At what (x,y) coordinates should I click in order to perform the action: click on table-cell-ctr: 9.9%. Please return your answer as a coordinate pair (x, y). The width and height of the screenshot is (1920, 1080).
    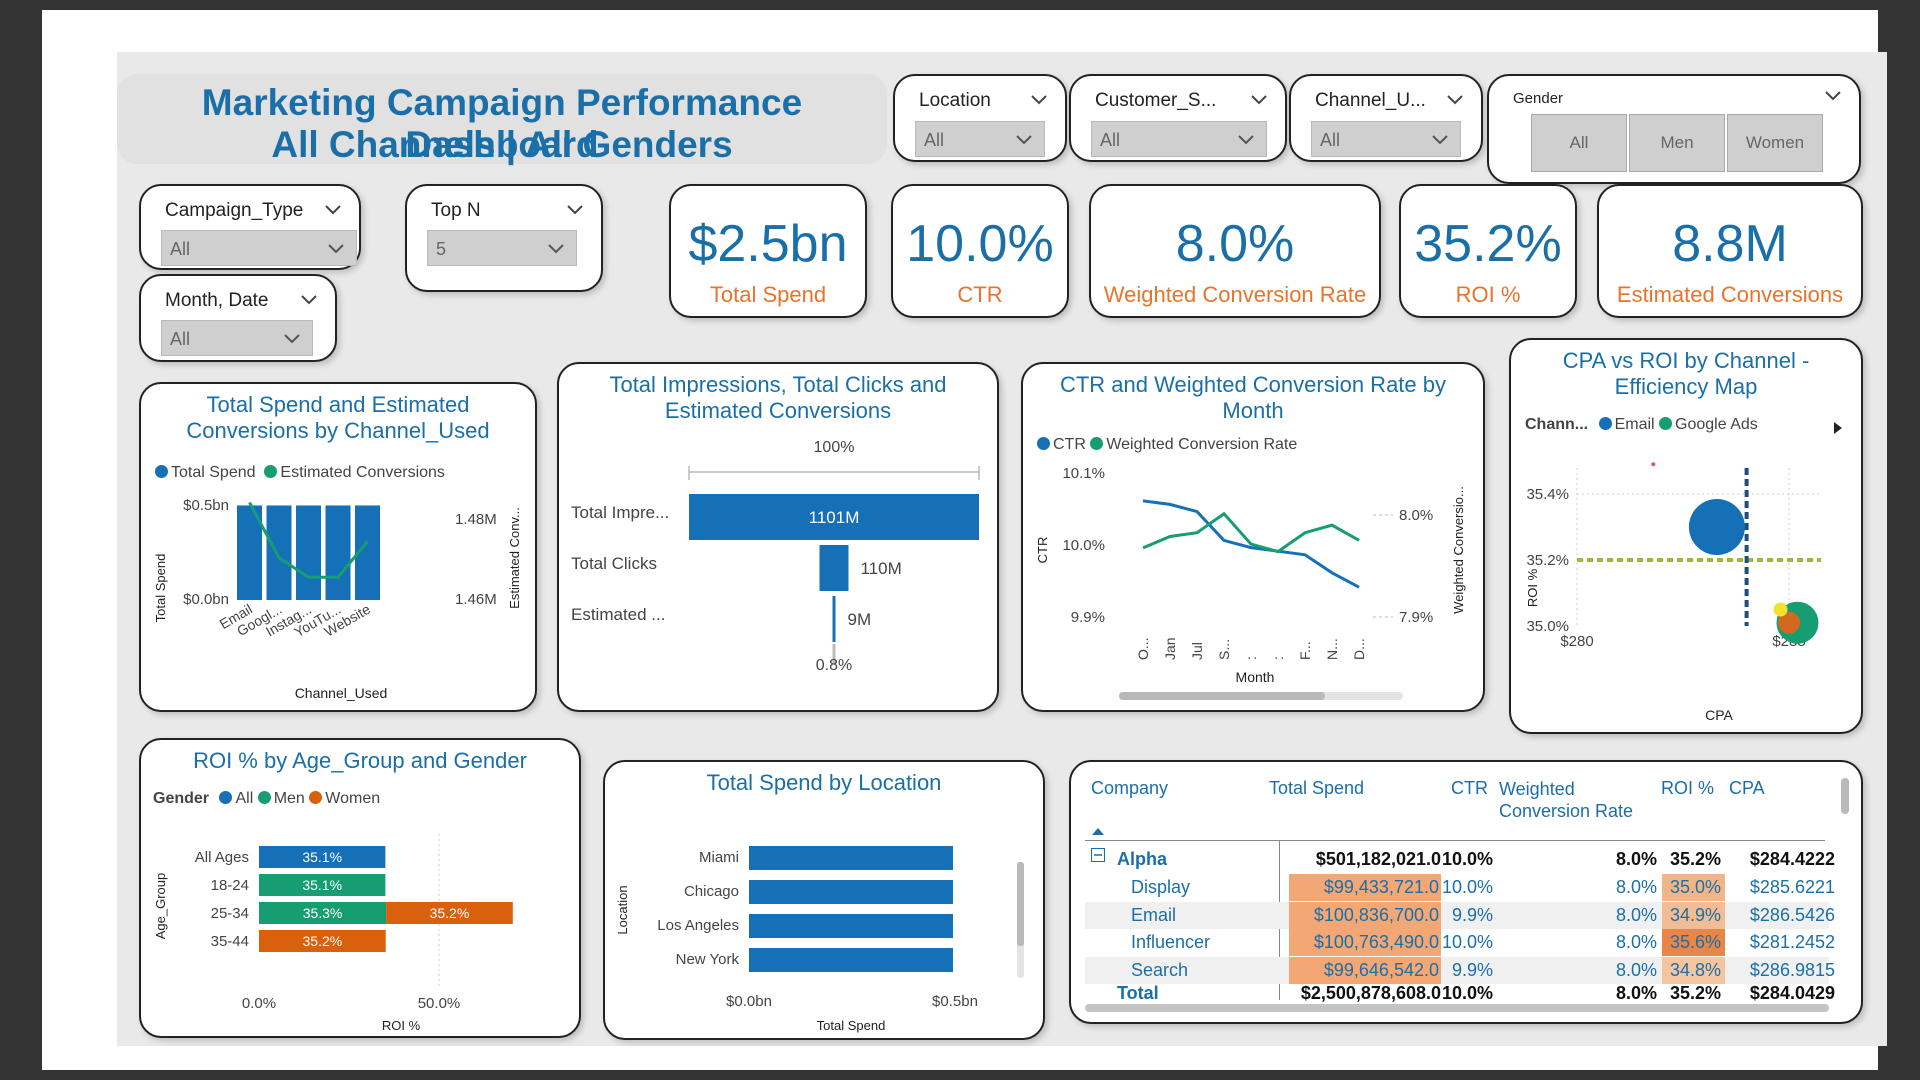
    Looking at the image, I should click on (1472, 914).